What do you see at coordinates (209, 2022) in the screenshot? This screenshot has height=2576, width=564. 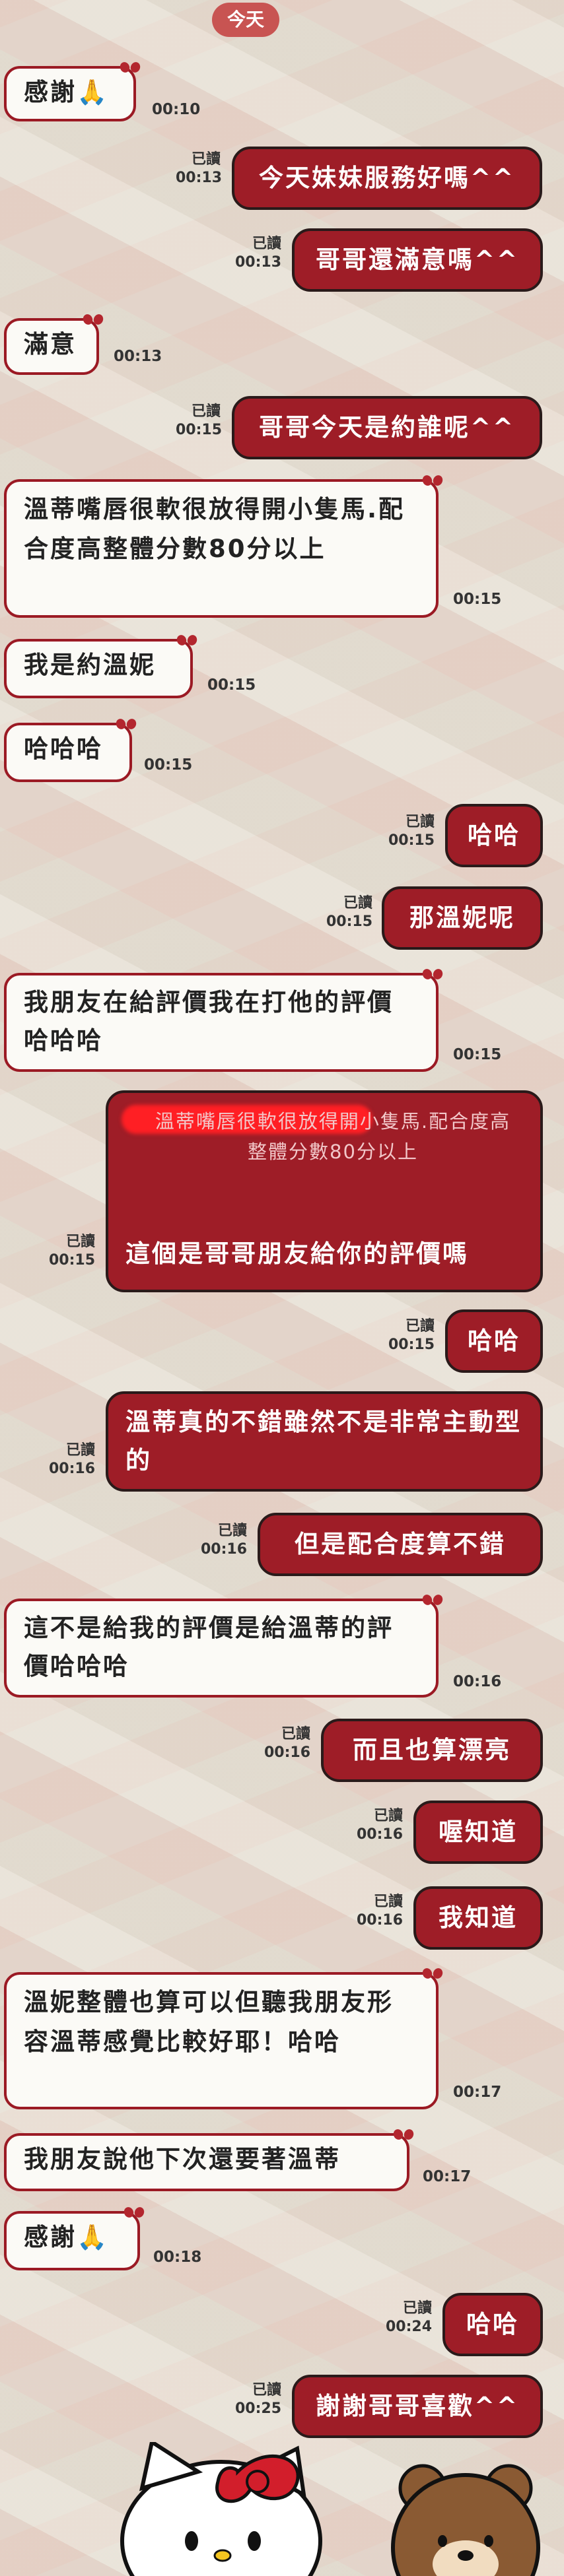 I see `message-text: 溫妮整體也算可以但聽我朋友形容溫蒂感覺比較好耶！哈哈` at bounding box center [209, 2022].